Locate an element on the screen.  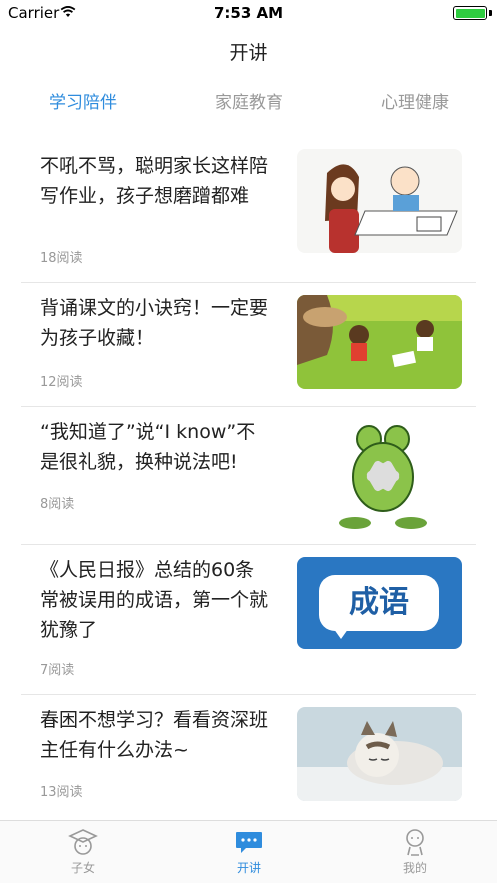
battery-icon is located at coordinates (470, 13).